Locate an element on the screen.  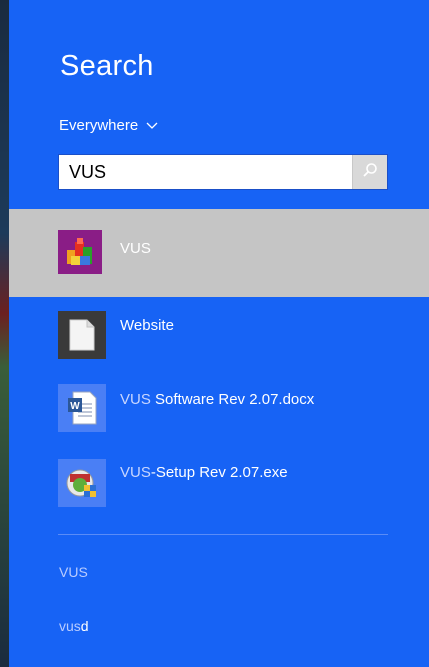
result-item-vus-app: VUS is located at coordinates (219, 253).